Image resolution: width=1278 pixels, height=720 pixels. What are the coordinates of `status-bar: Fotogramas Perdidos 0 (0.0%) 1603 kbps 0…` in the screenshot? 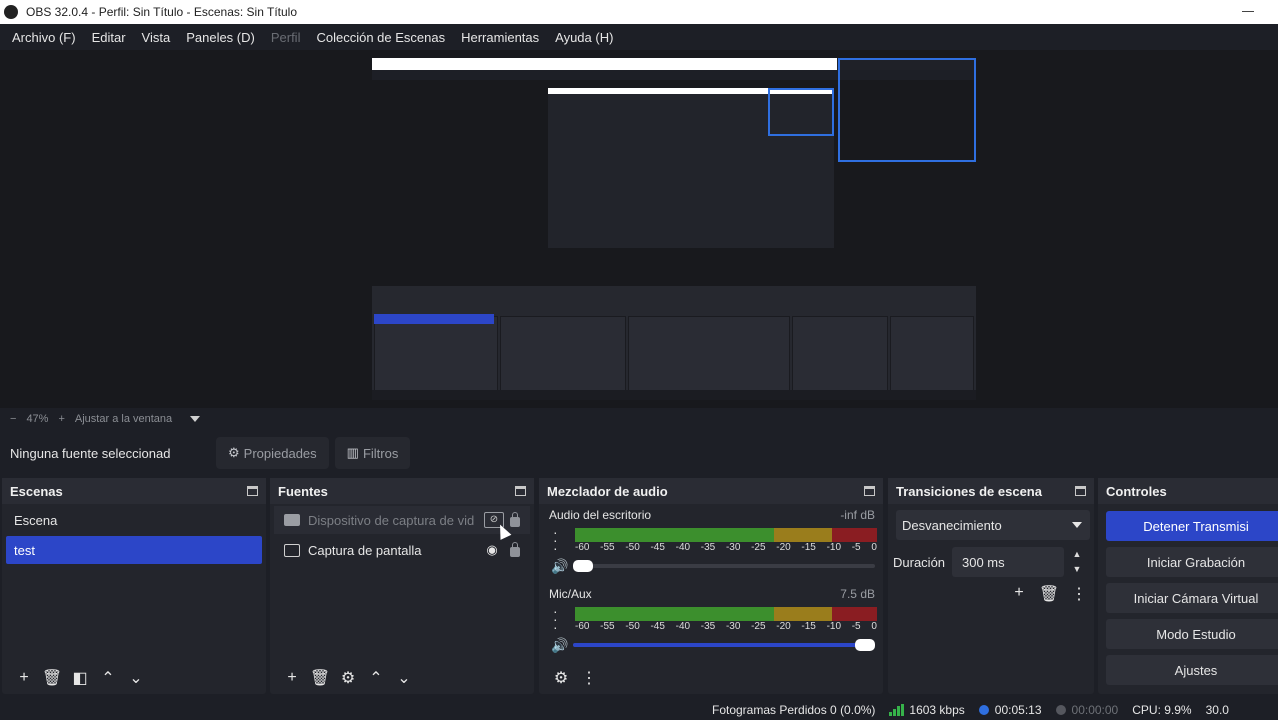 It's located at (639, 710).